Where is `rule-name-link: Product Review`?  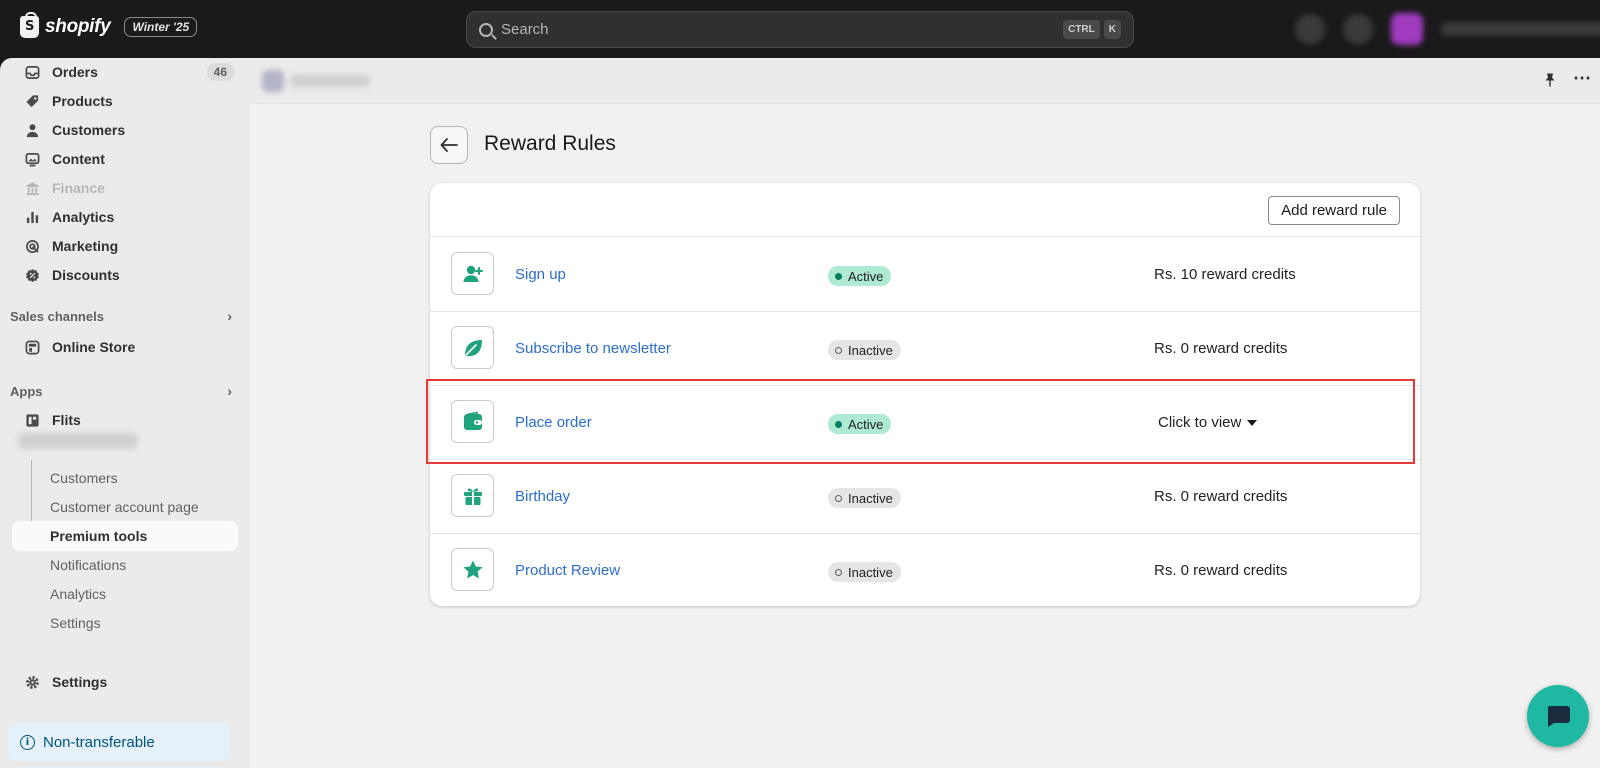
rule-name-link: Product Review is located at coordinates (567, 570).